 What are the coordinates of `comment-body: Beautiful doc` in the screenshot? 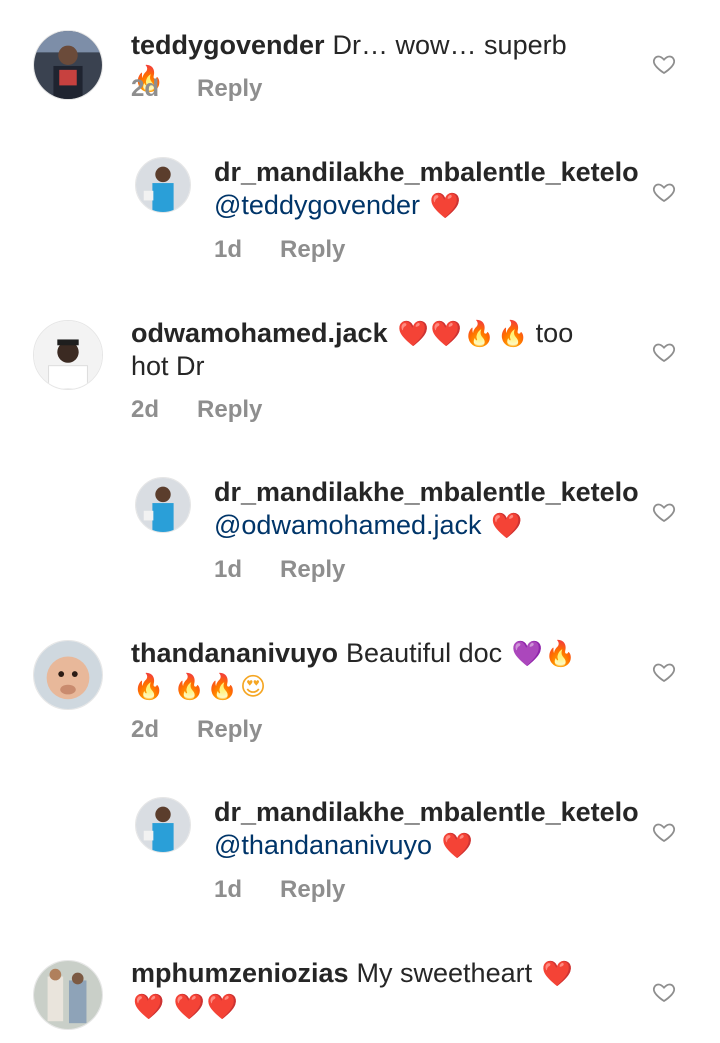 It's located at (424, 653).